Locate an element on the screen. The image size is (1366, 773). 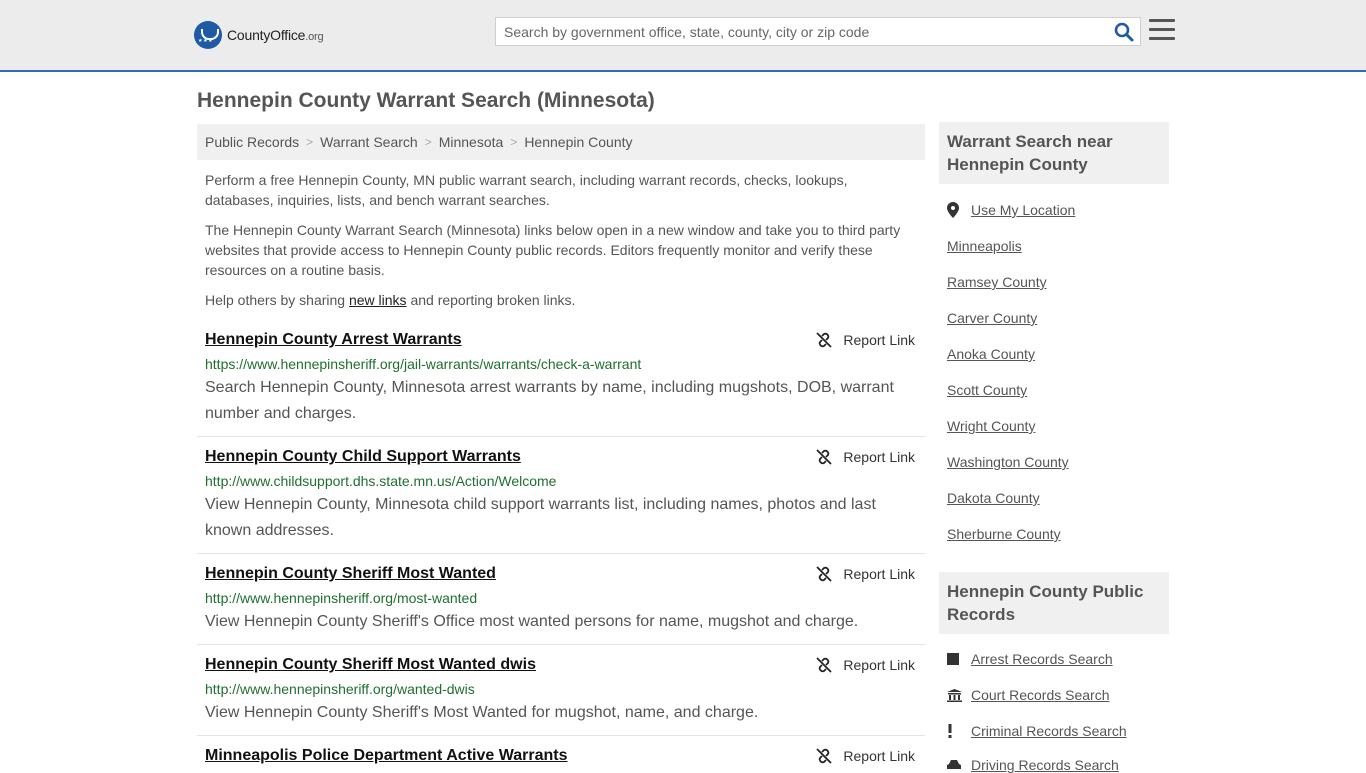
search-box is located at coordinates (818, 31).